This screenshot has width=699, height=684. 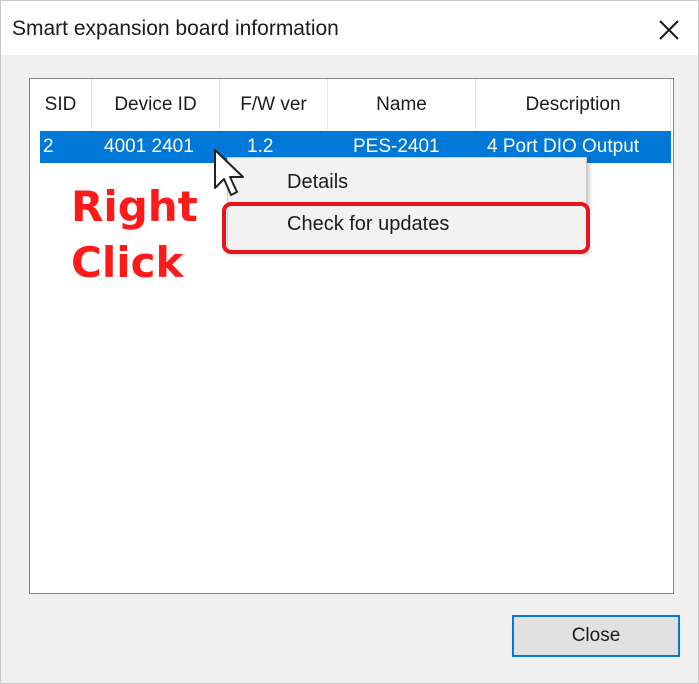 What do you see at coordinates (406, 228) in the screenshot?
I see `highlight-box` at bounding box center [406, 228].